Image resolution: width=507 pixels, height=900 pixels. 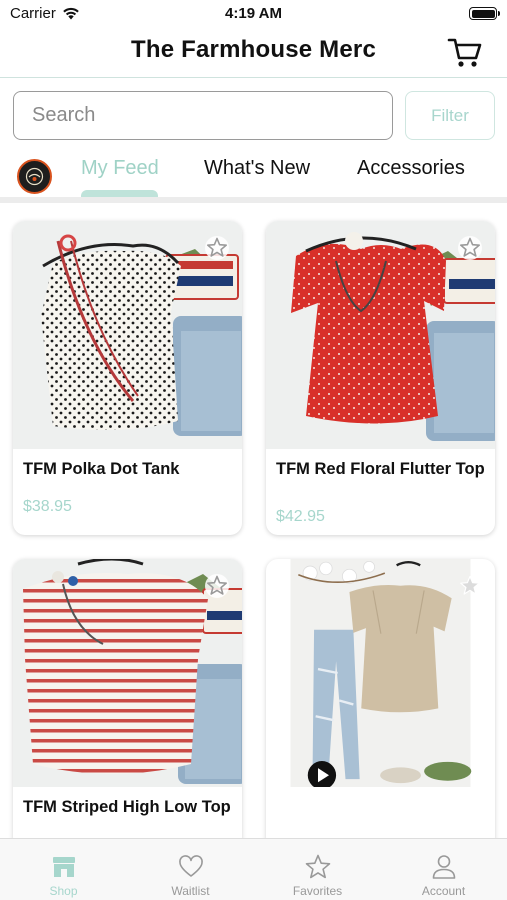 I want to click on tab-accessories: Accessories, so click(x=411, y=168).